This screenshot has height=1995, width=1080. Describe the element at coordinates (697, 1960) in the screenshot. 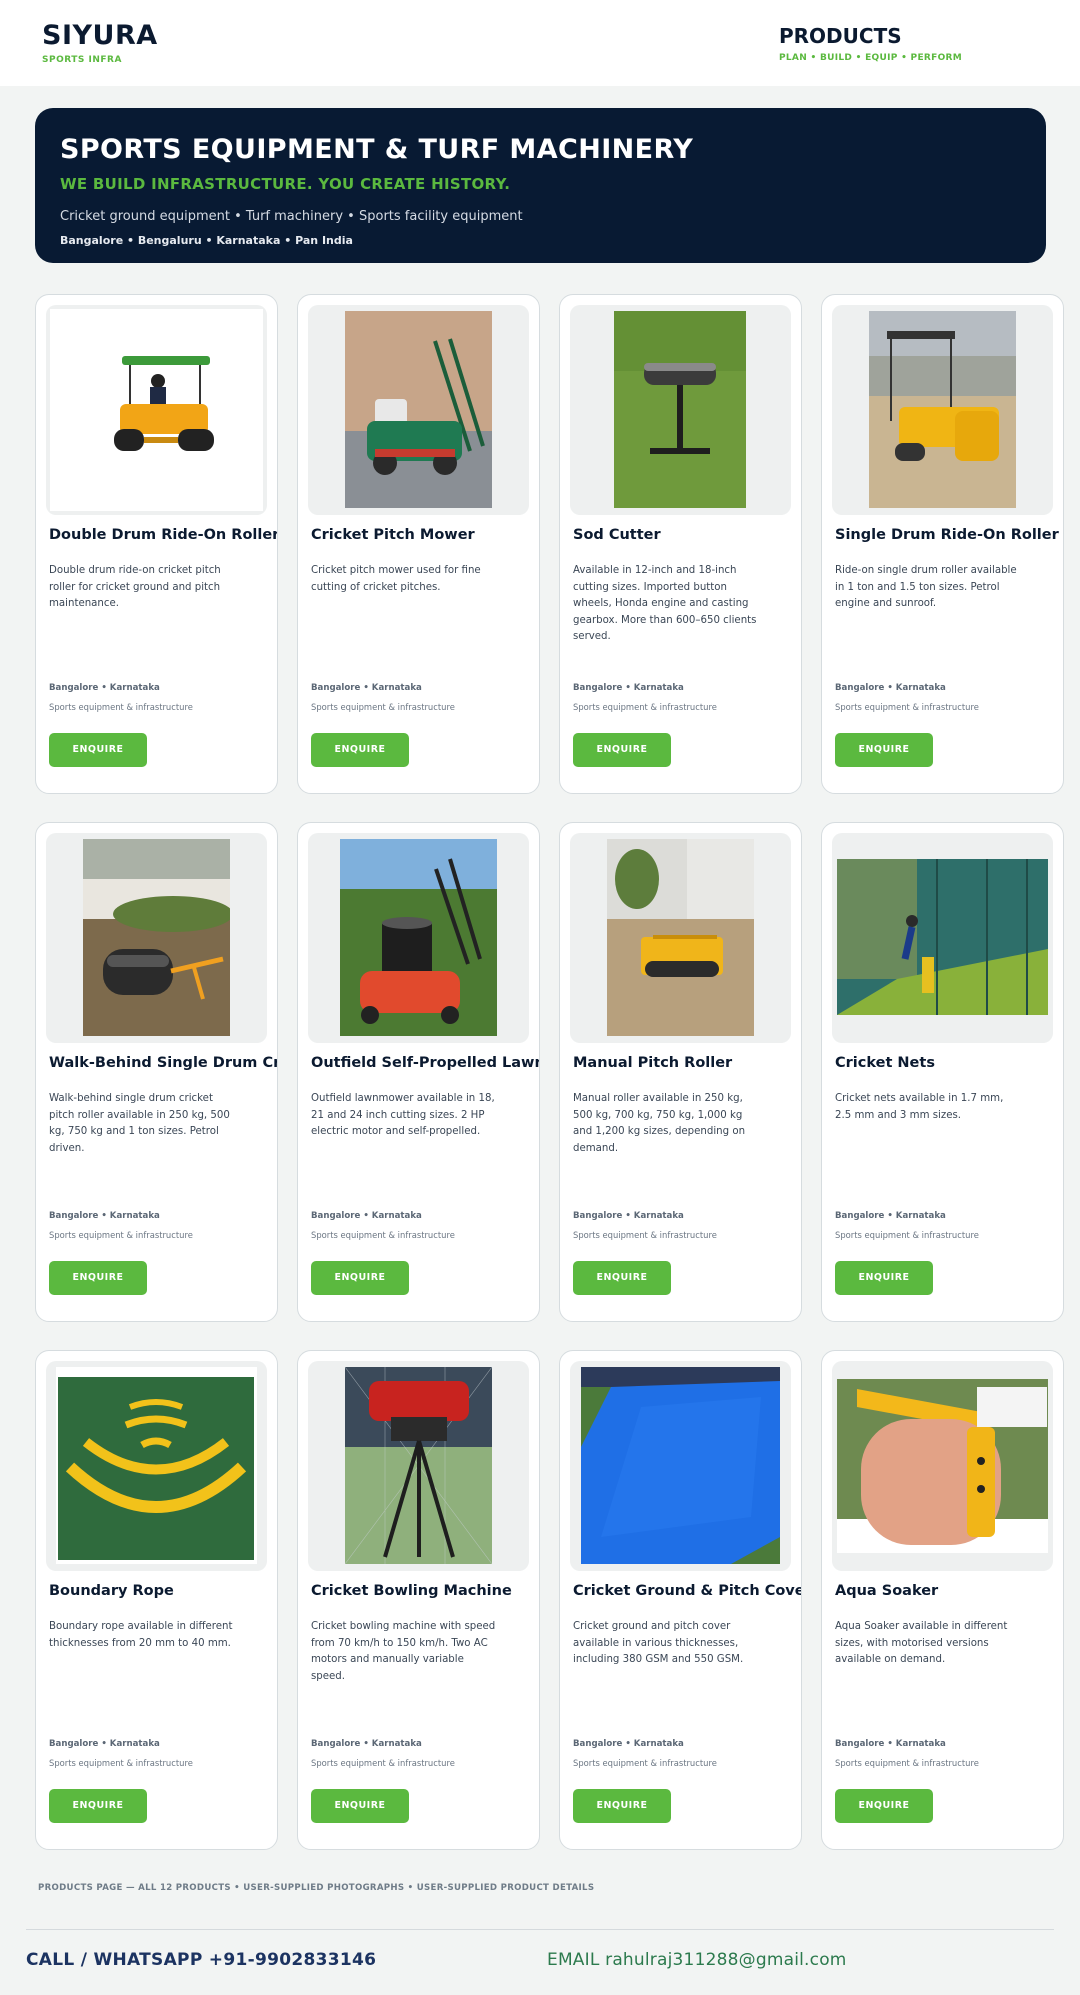

I see `email-link: EMAIL rahulraj311288@gmail.com` at that location.